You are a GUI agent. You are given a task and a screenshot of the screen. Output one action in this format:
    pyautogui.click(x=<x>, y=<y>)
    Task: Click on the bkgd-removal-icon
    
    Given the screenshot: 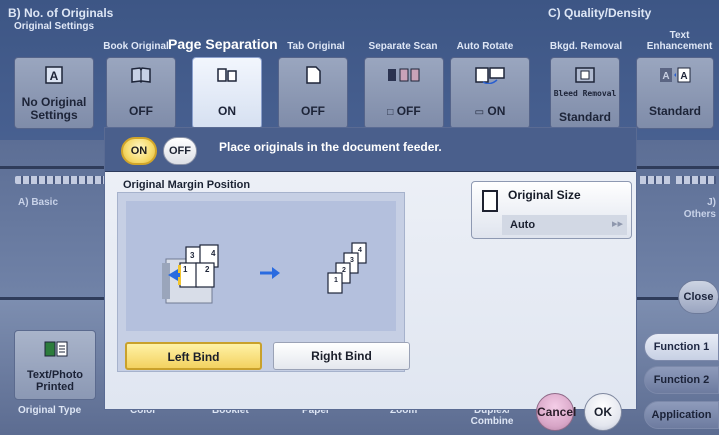 What is the action you would take?
    pyautogui.click(x=585, y=75)
    